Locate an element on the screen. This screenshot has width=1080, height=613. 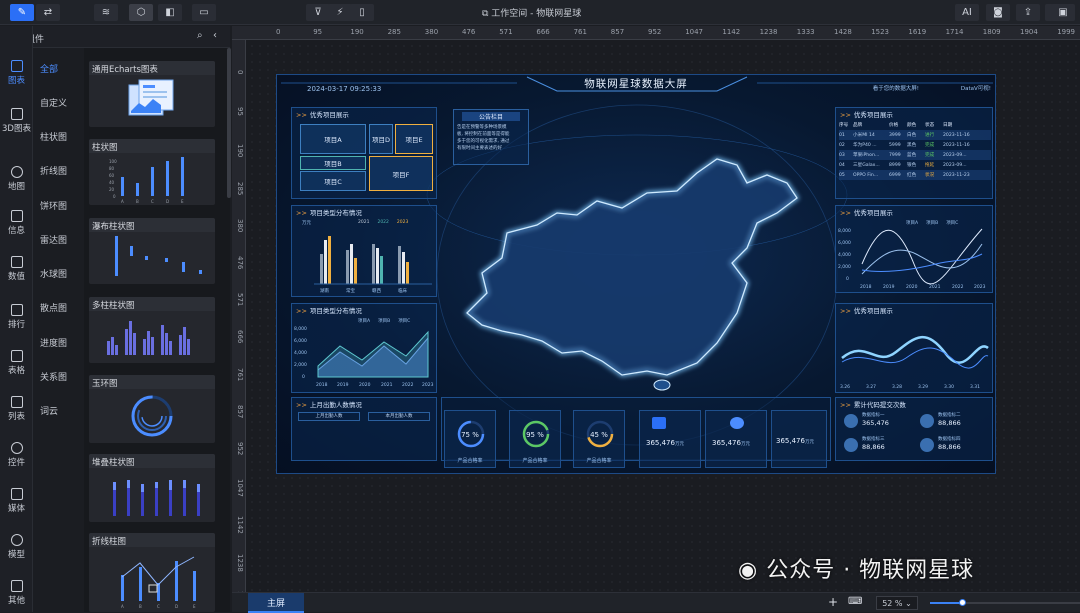
subcategory-item: 词云 is located at coordinates (49, 410).